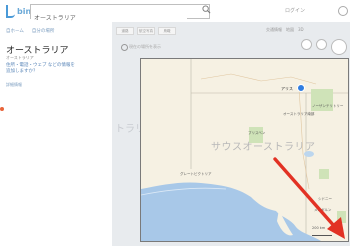  Describe the element at coordinates (285, 30) in the screenshot. I see `map-right-tools: 交通情報 地図 3D` at that location.